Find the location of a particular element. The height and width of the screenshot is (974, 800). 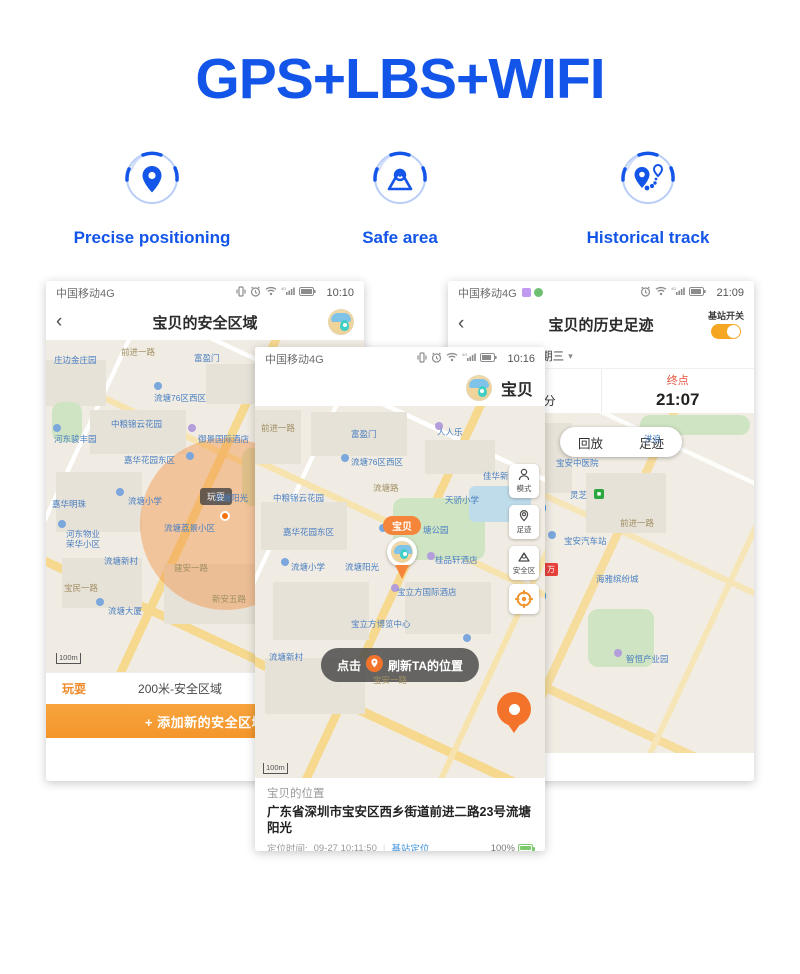

safe-zone-desc: 200米-安全区域 is located at coordinates (180, 689).